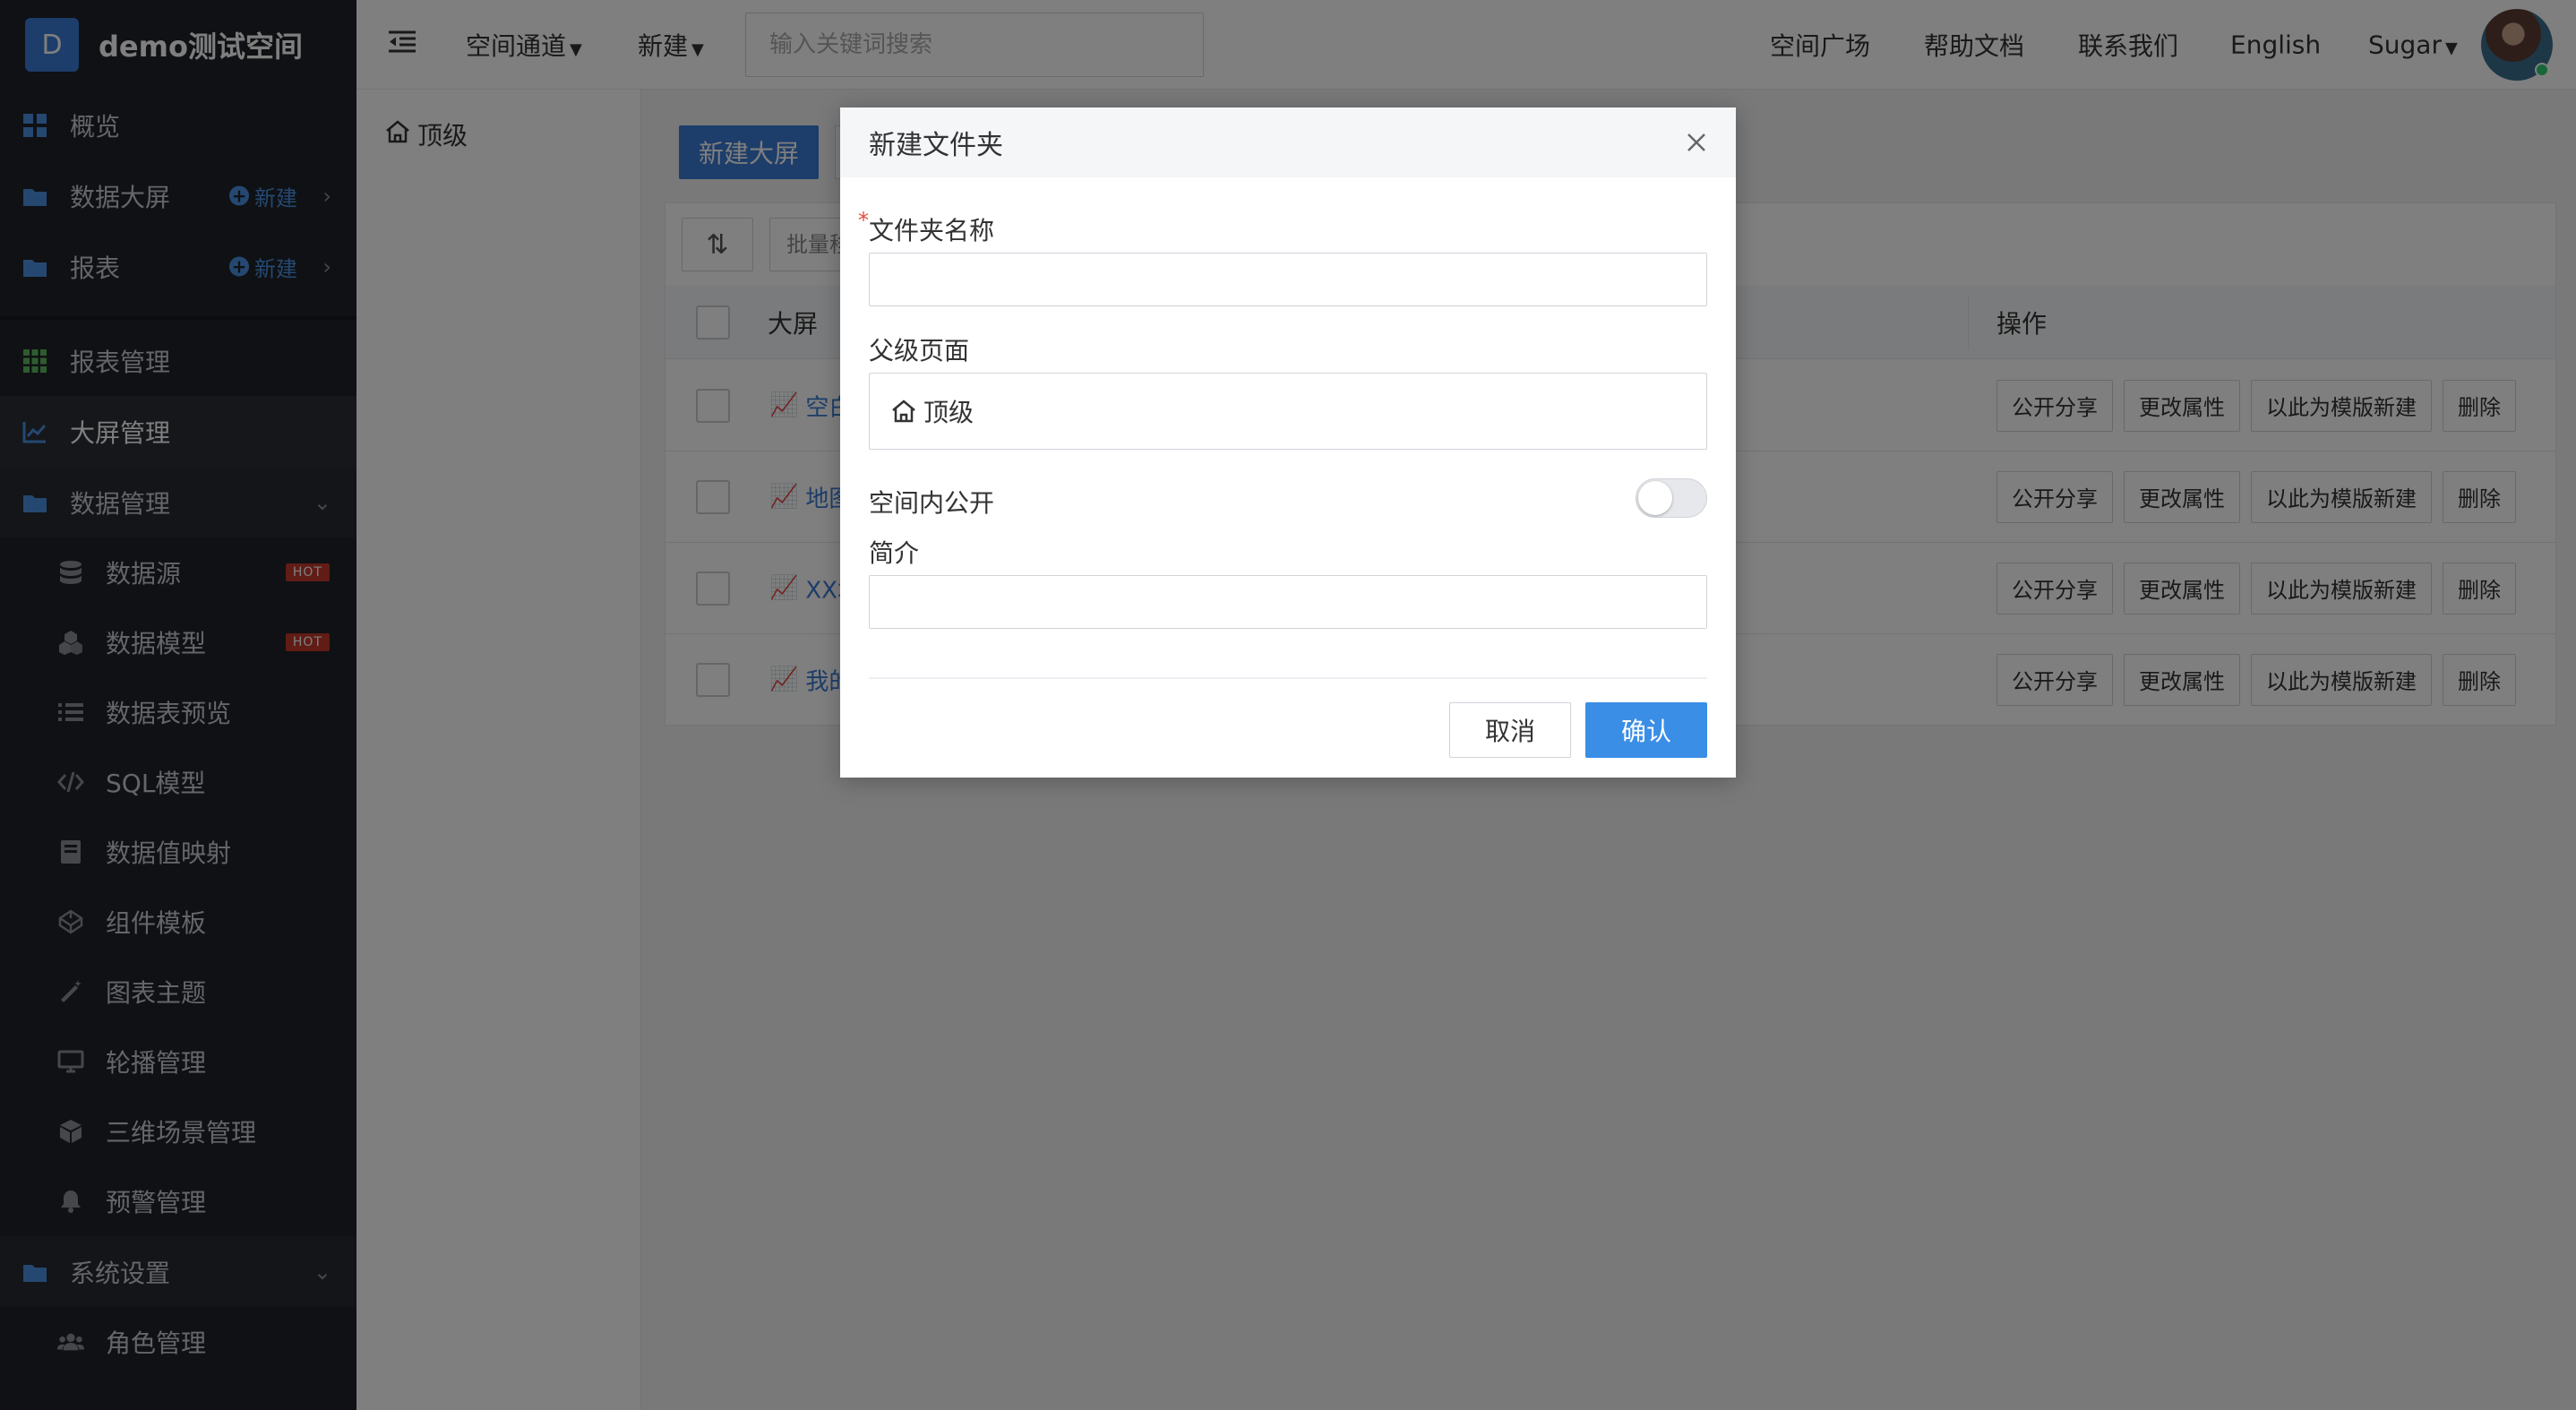 The width and height of the screenshot is (2576, 1410). Describe the element at coordinates (1288, 411) in the screenshot. I see `parent-page-select: 顶级` at that location.